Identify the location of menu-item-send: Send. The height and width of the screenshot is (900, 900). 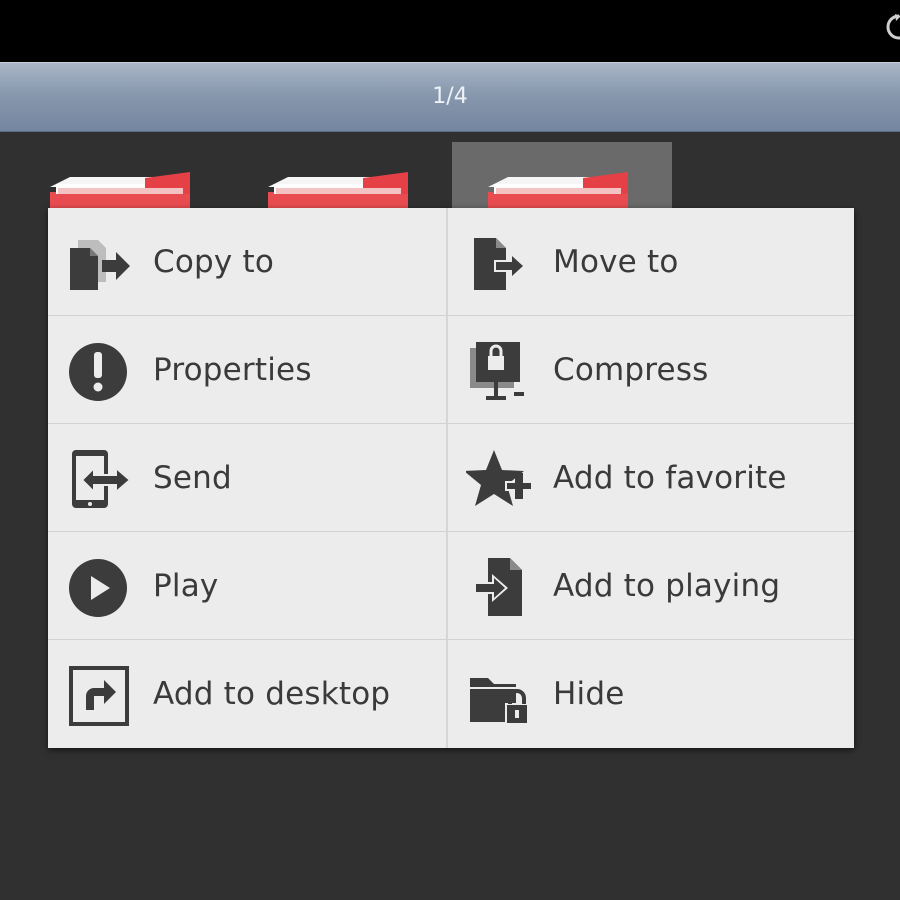
(248, 478).